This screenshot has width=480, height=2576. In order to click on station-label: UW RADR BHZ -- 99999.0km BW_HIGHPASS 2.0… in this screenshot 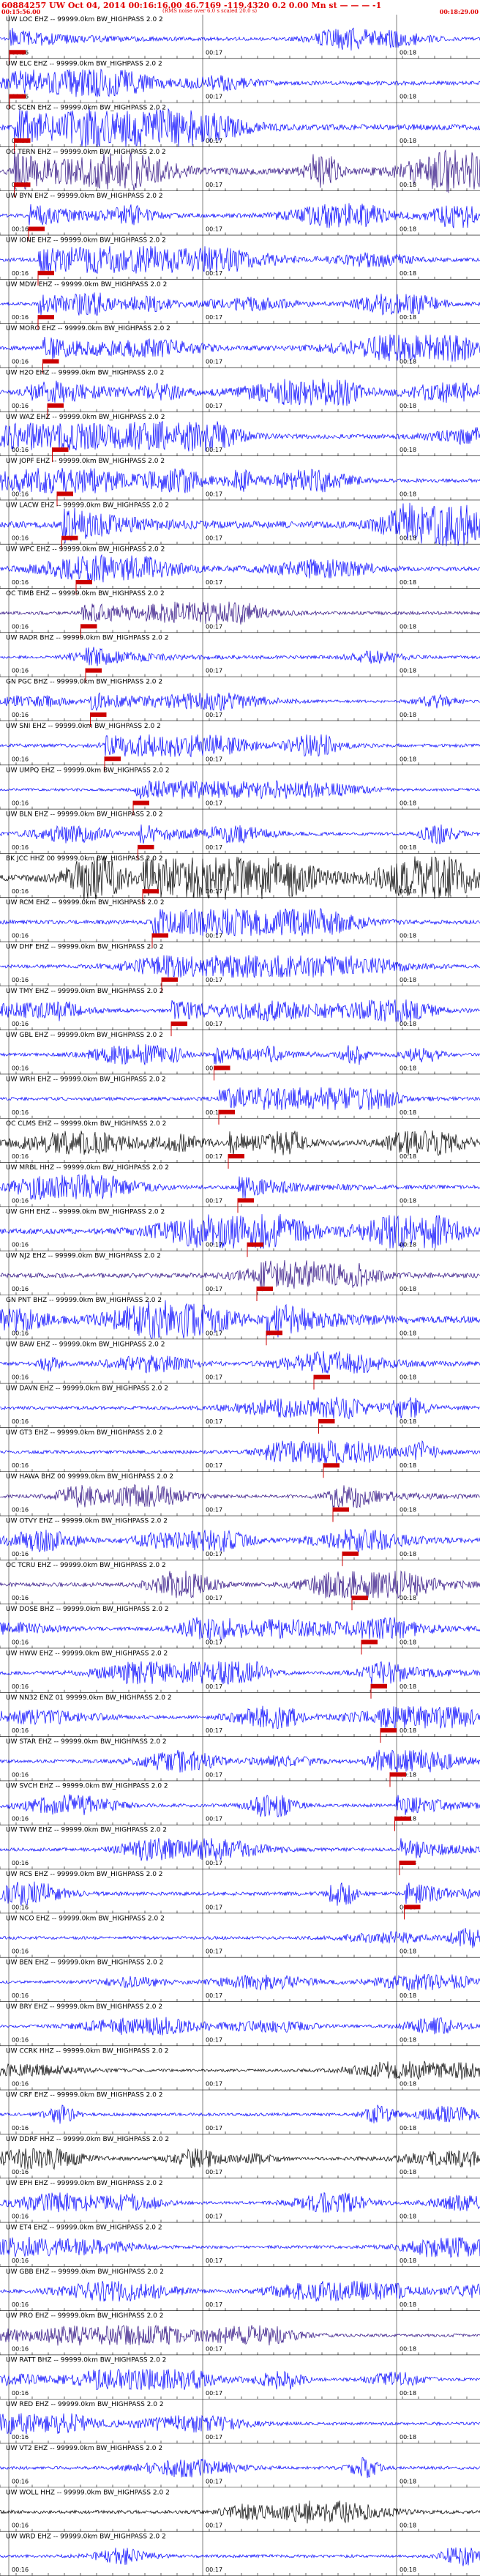, I will do `click(87, 637)`.